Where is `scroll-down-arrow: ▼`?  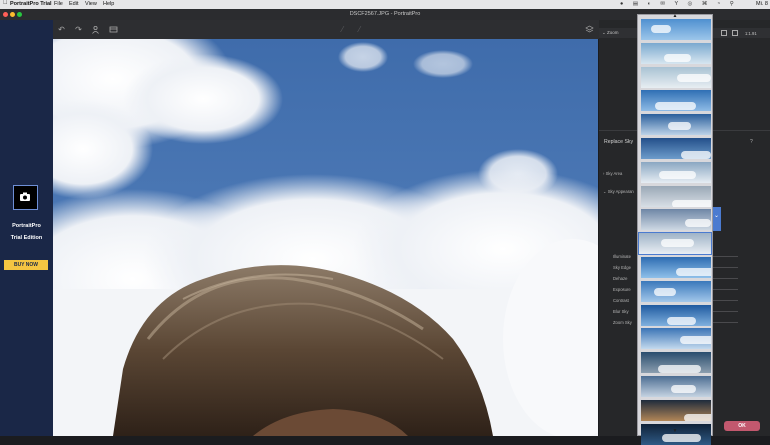
scroll-down-arrow: ▼ is located at coordinates (675, 431).